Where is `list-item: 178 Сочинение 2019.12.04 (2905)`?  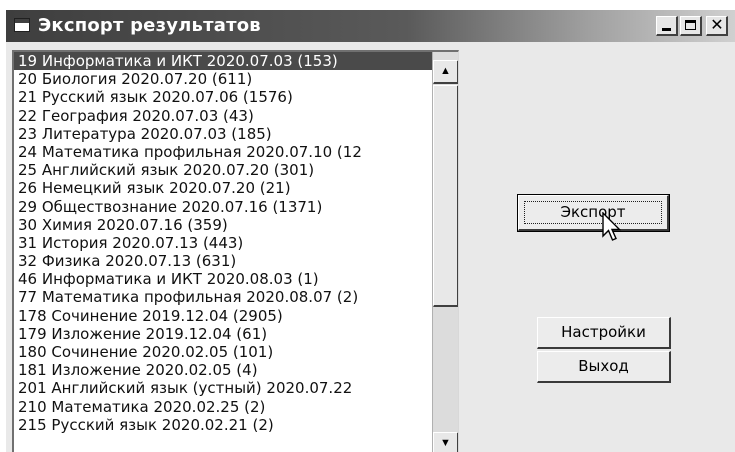 list-item: 178 Сочинение 2019.12.04 (2905) is located at coordinates (223, 316).